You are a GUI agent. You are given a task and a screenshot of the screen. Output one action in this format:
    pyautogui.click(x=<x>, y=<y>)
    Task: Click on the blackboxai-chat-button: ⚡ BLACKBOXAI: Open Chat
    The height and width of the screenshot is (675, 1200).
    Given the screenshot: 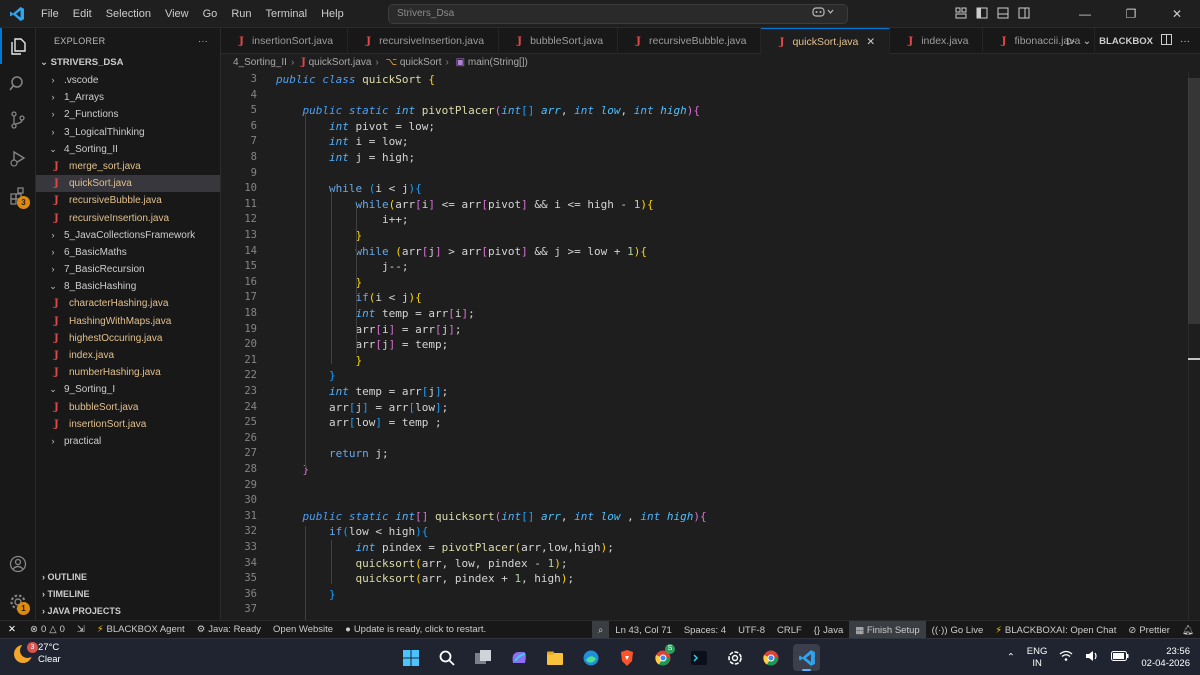 What is the action you would take?
    pyautogui.click(x=1055, y=630)
    